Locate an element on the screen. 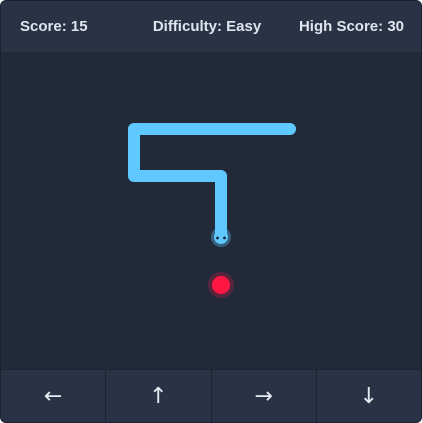 The width and height of the screenshot is (422, 423). snake-head is located at coordinates (221, 237).